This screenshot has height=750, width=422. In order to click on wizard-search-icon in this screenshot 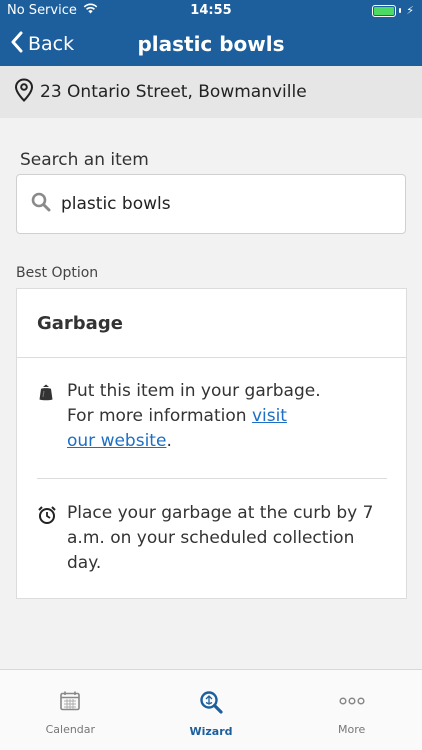, I will do `click(211, 703)`.